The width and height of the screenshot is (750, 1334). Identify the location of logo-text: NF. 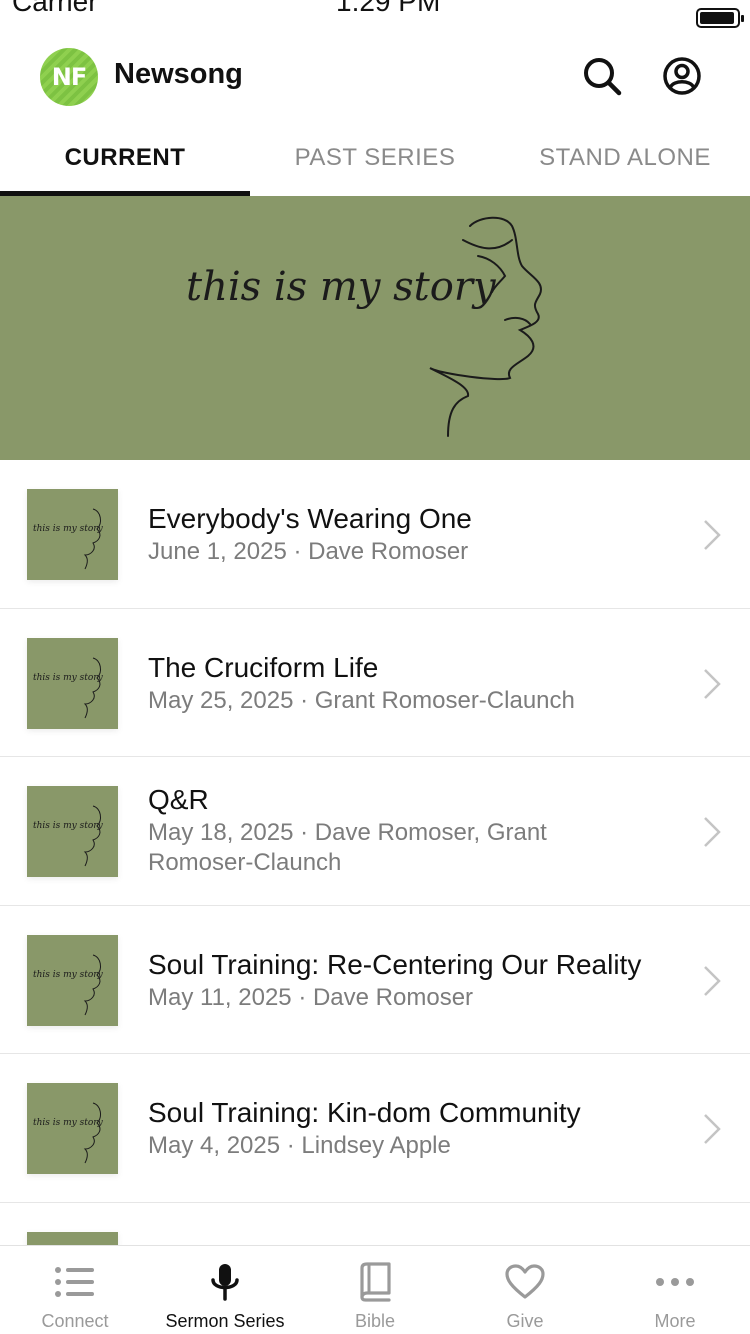
(69, 77).